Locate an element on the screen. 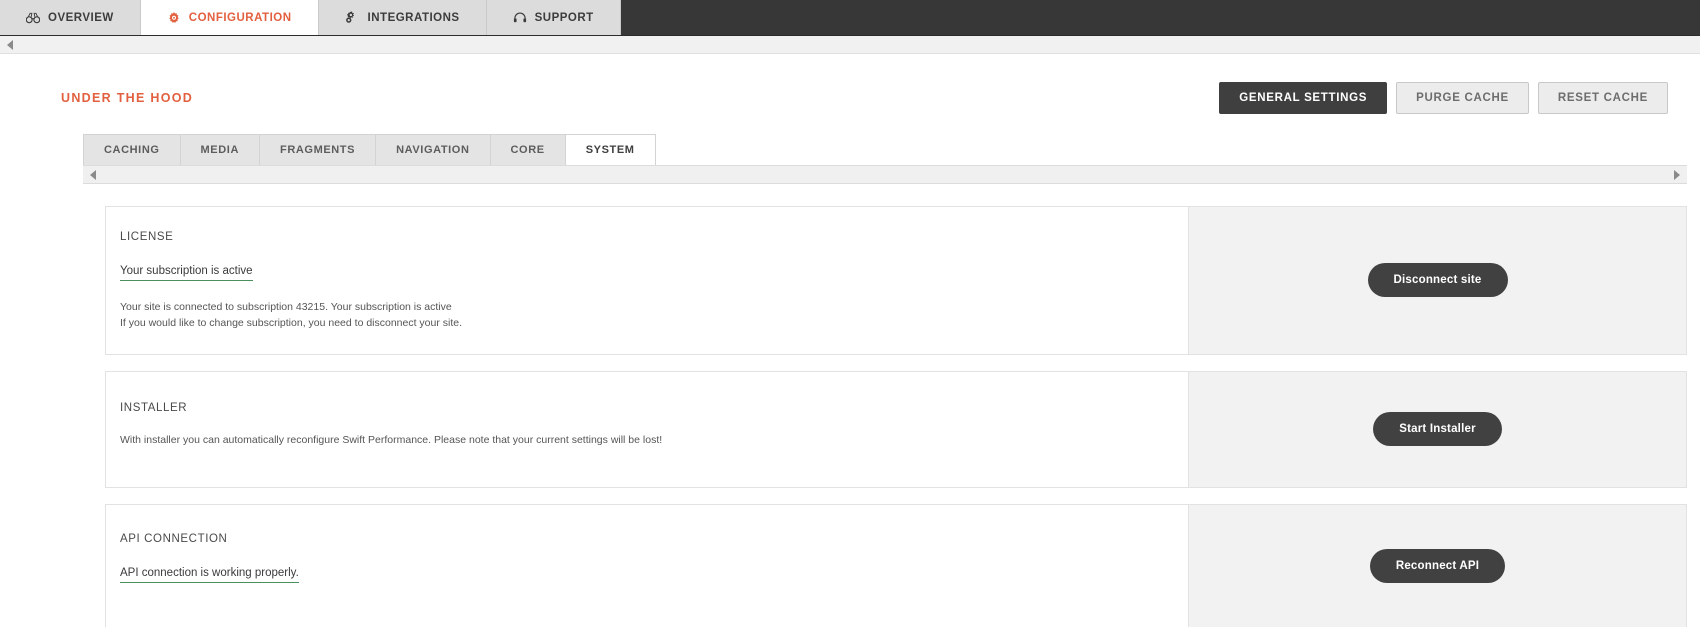  reset-cache-button: RESET CACHE is located at coordinates (1602, 98).